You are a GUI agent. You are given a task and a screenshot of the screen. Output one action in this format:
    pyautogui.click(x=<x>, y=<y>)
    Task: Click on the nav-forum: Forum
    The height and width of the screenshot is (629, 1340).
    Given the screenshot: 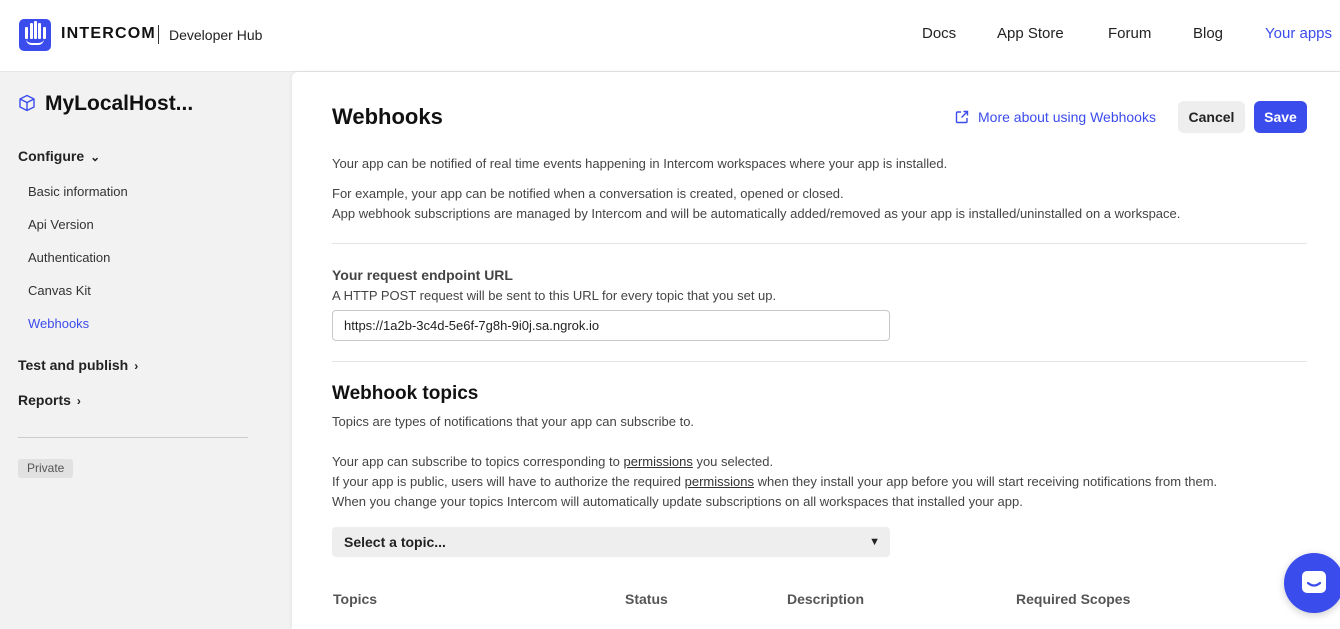 What is the action you would take?
    pyautogui.click(x=1129, y=33)
    